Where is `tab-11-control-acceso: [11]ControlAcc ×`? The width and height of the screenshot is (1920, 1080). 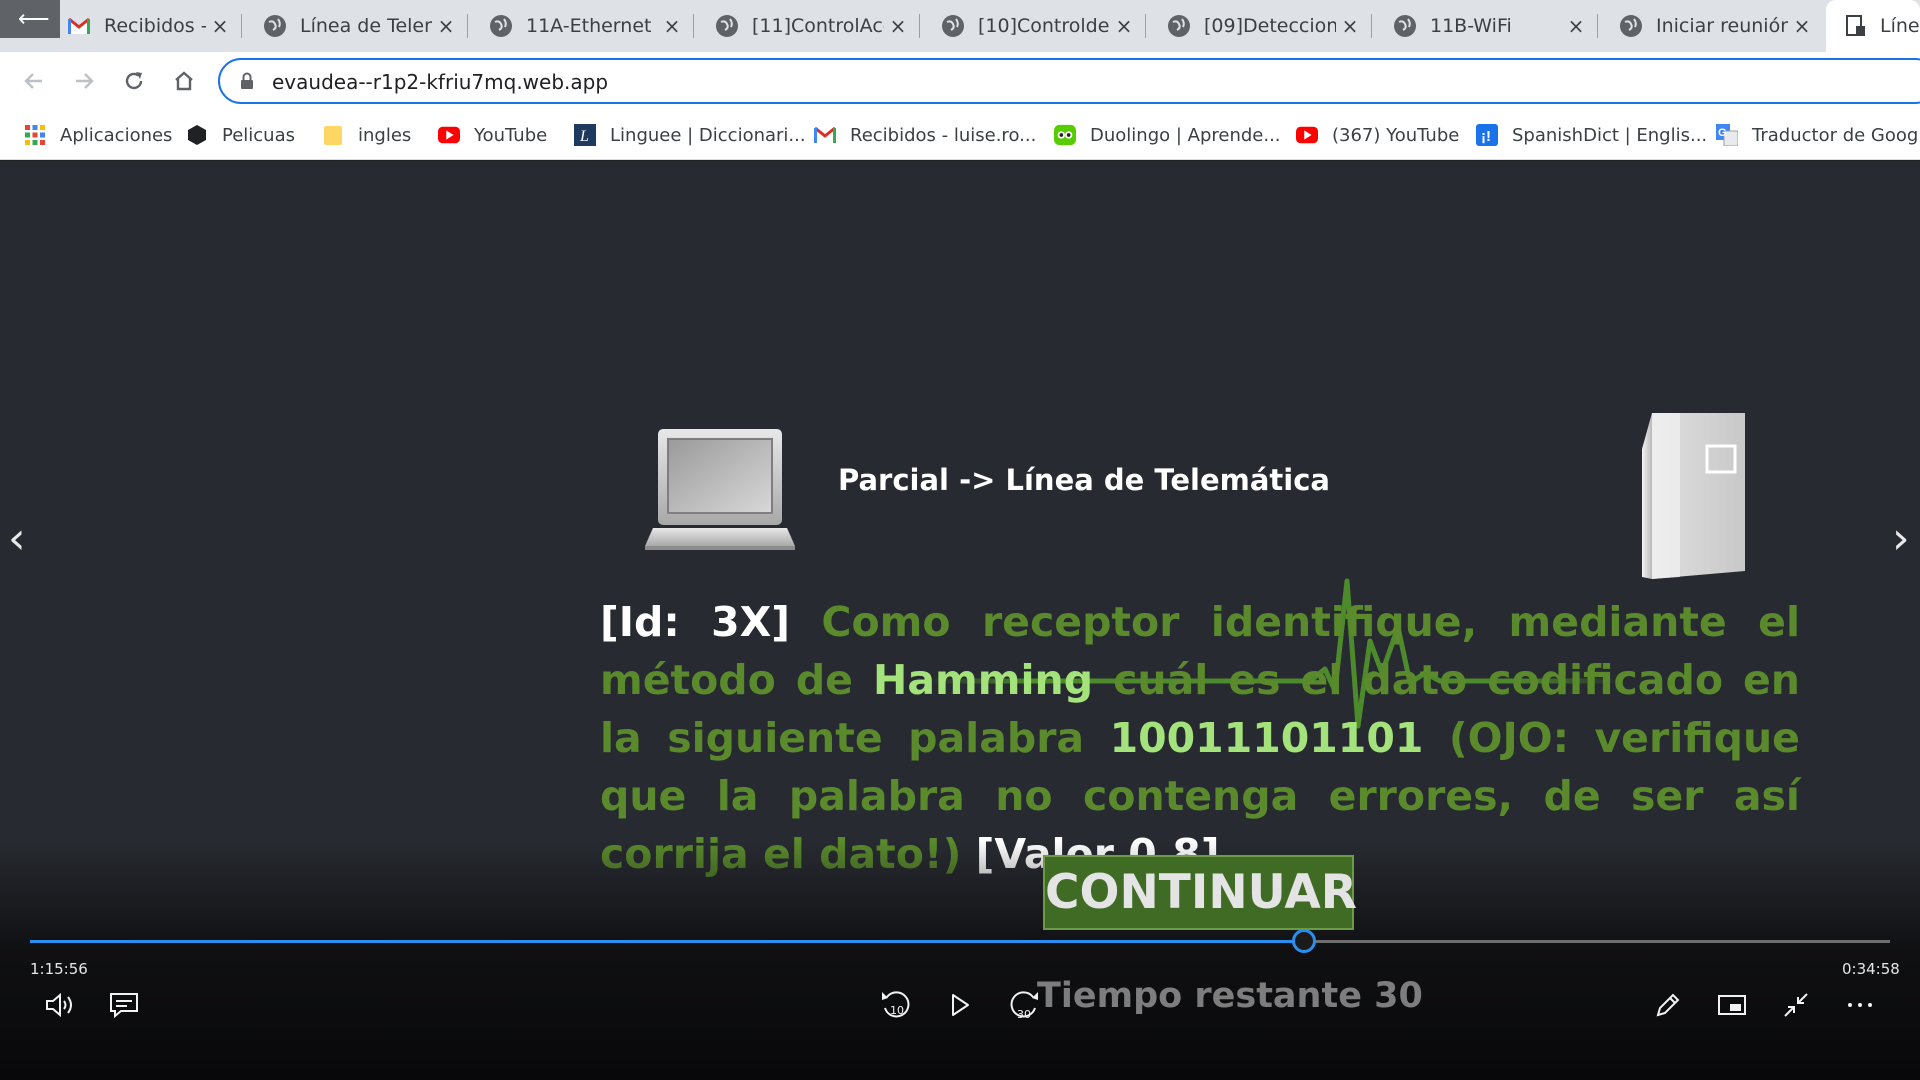 tab-11-control-acceso: [11]ControlAcc × is located at coordinates (807, 26).